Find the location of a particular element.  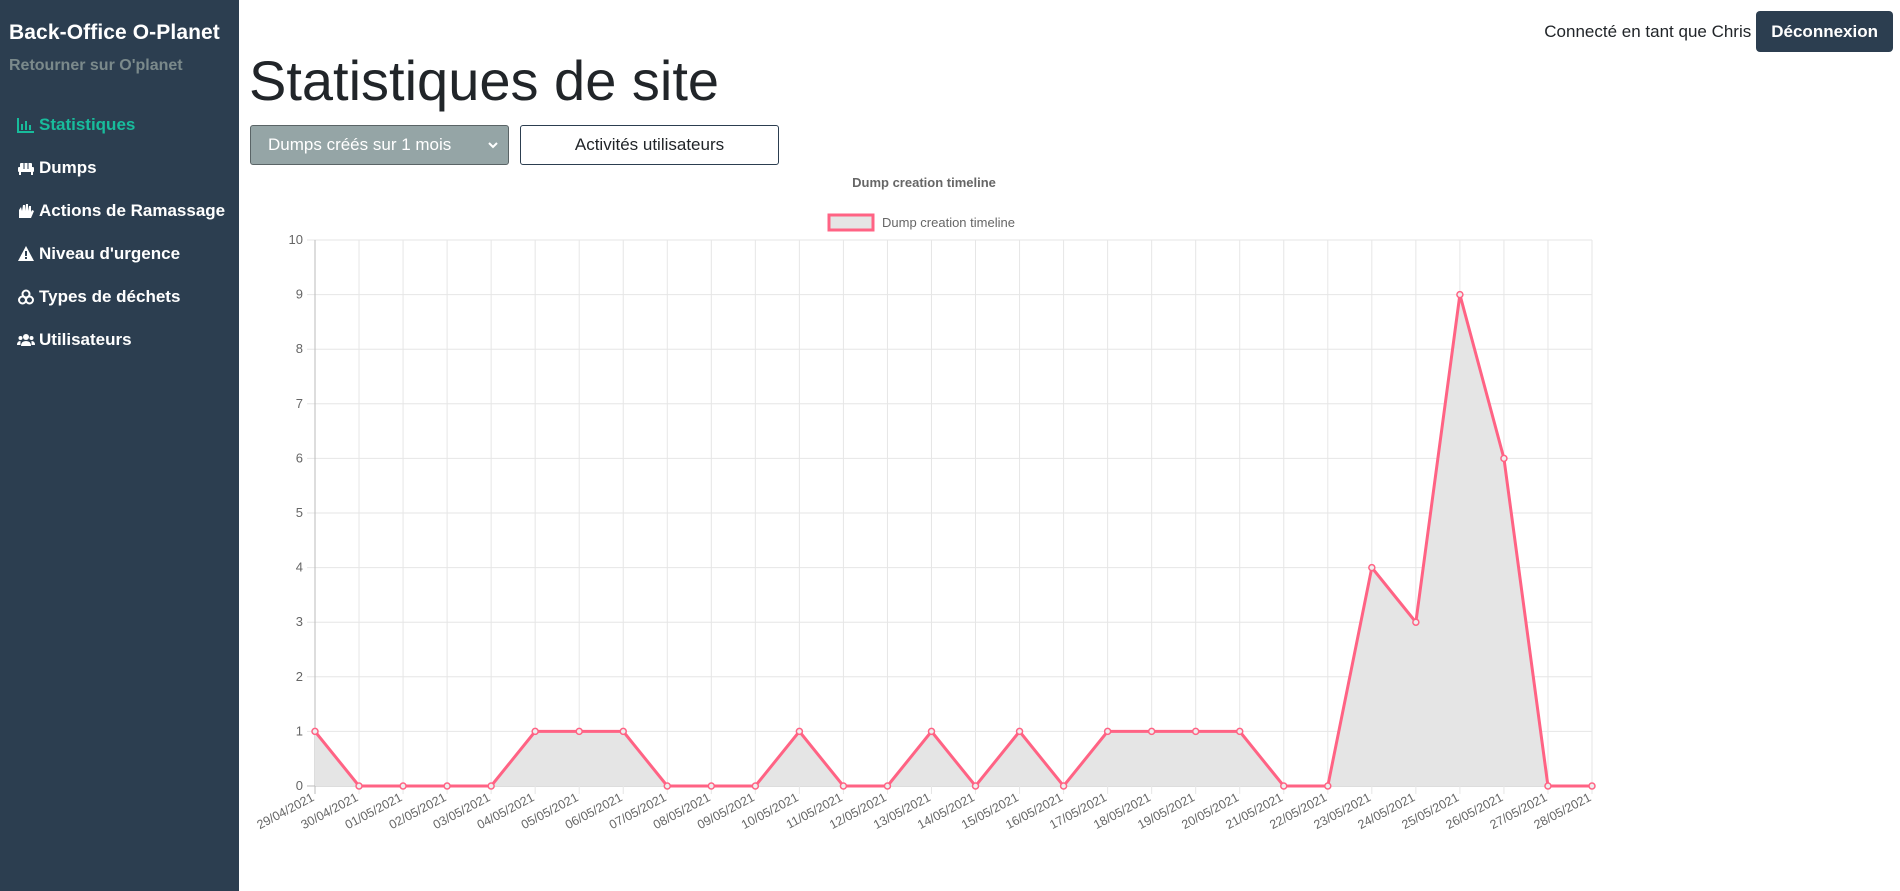

sidebar-item-label: Types de déchets is located at coordinates (110, 296).